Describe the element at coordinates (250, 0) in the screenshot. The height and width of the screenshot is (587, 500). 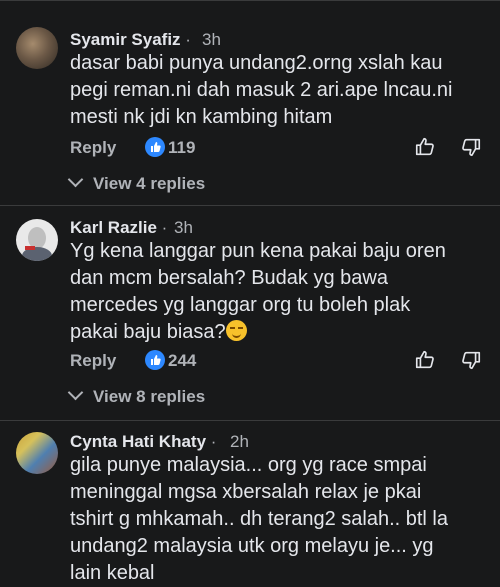
I see `top-divider` at that location.